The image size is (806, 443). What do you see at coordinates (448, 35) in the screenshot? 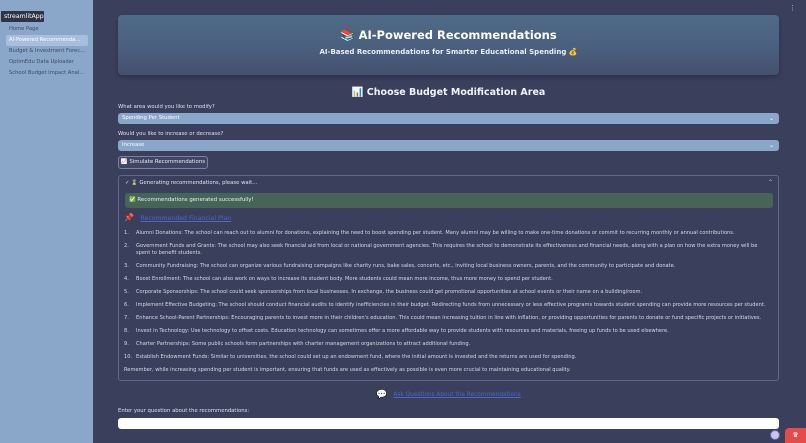
I see `page-title: 📚 AI-Powered Recommendations` at bounding box center [448, 35].